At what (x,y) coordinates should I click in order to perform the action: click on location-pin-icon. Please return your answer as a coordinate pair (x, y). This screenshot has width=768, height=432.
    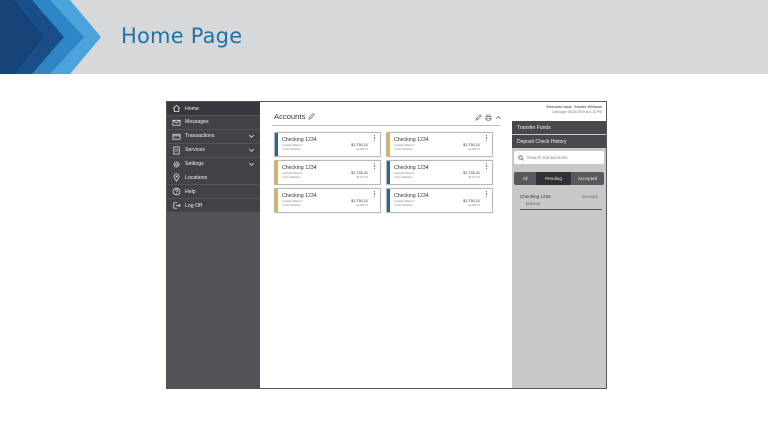
    Looking at the image, I should click on (176, 178).